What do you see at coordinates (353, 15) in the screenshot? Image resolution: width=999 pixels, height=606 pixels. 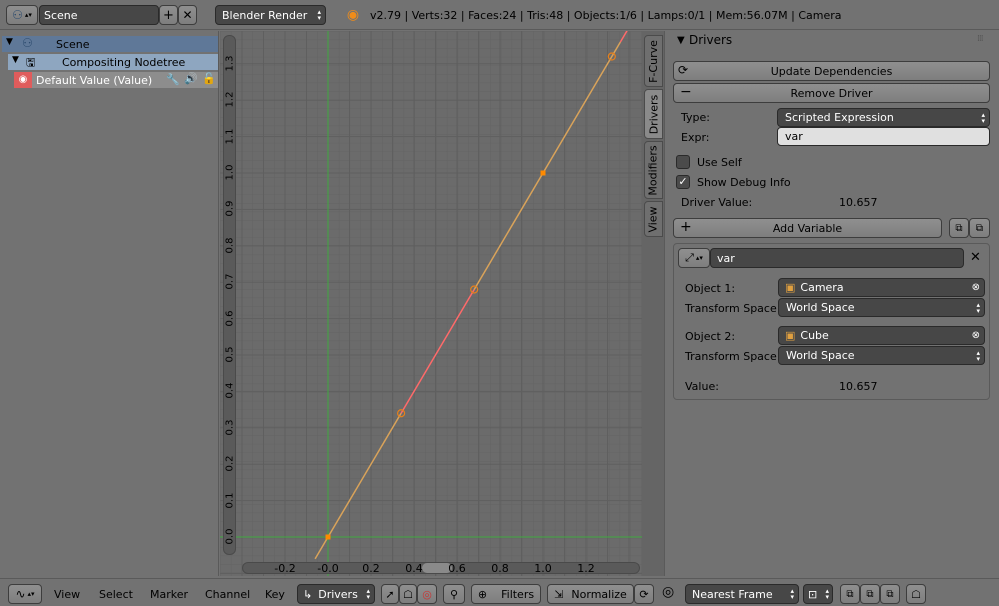 I see `blender-logo-icon: ◉` at bounding box center [353, 15].